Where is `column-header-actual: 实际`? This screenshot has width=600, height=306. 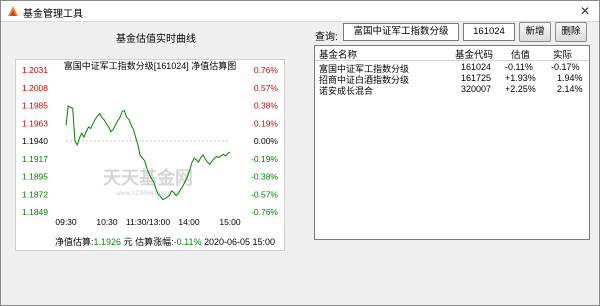 column-header-actual: 实际 is located at coordinates (562, 54).